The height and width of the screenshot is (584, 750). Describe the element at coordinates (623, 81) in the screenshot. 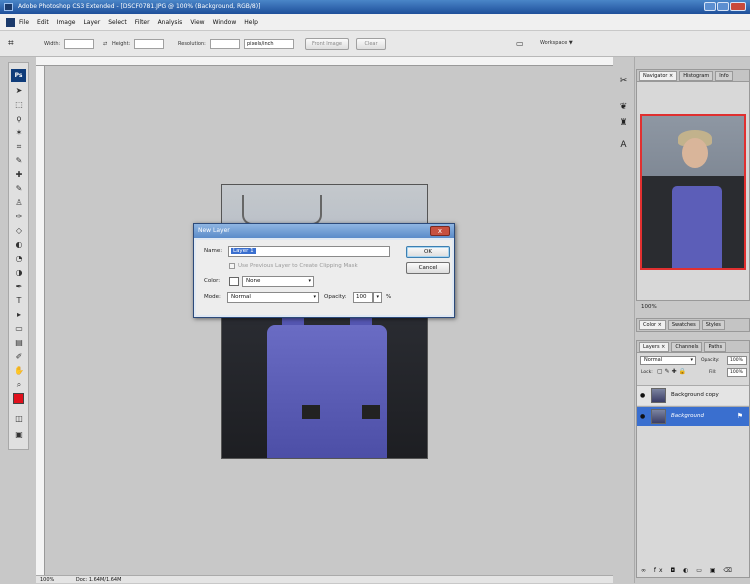

I see `tools-dock-icon: ✂` at that location.